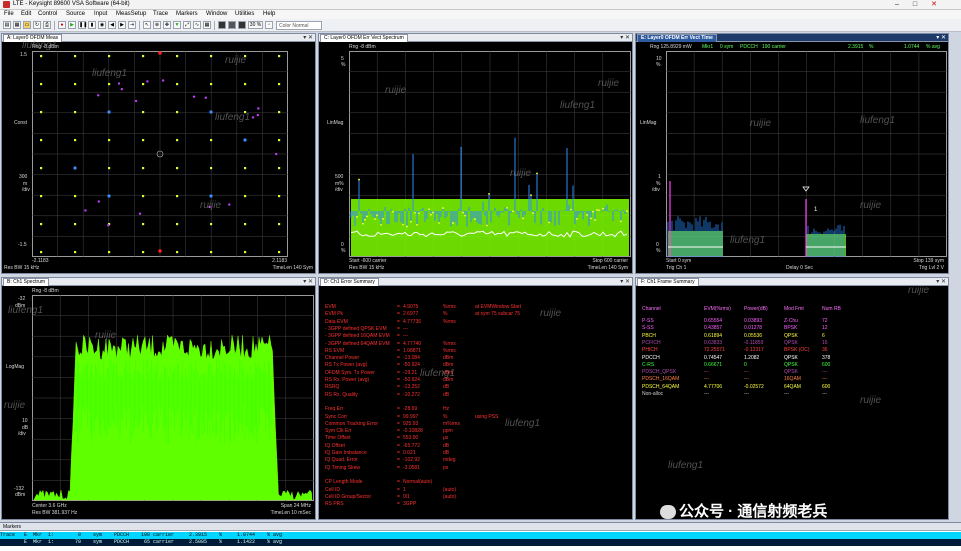  I want to click on pane-c-tab: C: Layer0 OFDM Err Vect Spectrum, so click(364, 38).